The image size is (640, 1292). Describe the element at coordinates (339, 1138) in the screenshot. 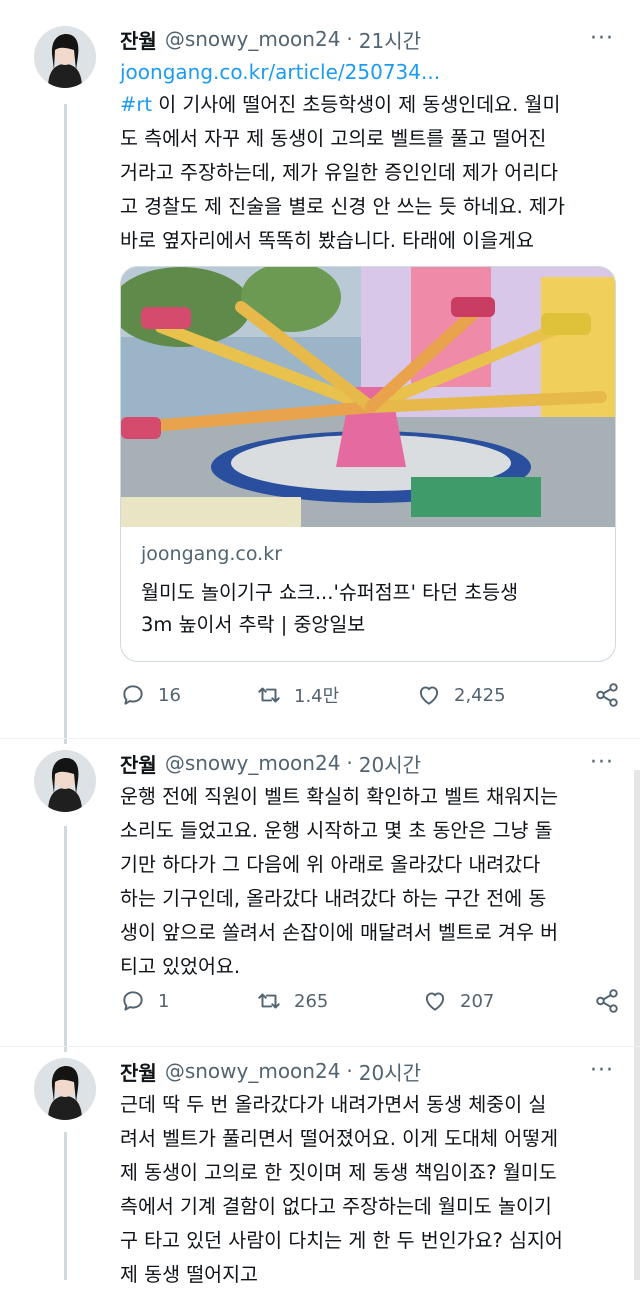

I see `tweet-text-line: 려서 벨트가 풀리면서 떨어졌어요. 이게 도대체 어떻게` at that location.